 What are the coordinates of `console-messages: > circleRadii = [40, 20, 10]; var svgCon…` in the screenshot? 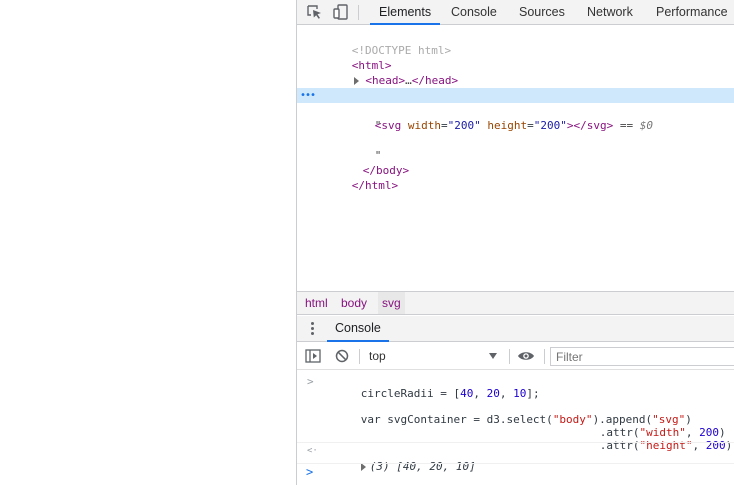 It's located at (515, 428).